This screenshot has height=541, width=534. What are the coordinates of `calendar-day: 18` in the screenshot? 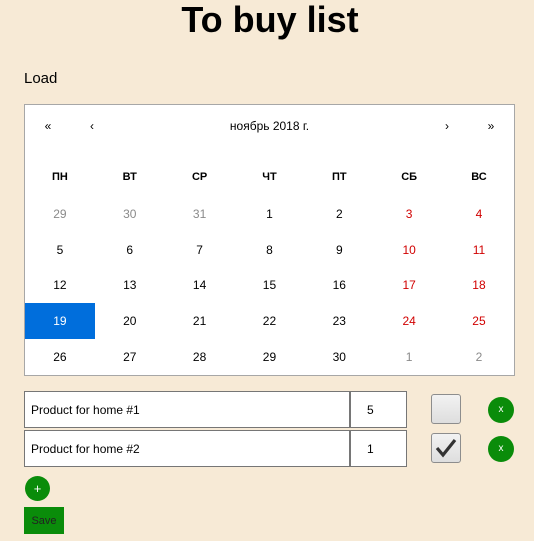 It's located at (479, 286).